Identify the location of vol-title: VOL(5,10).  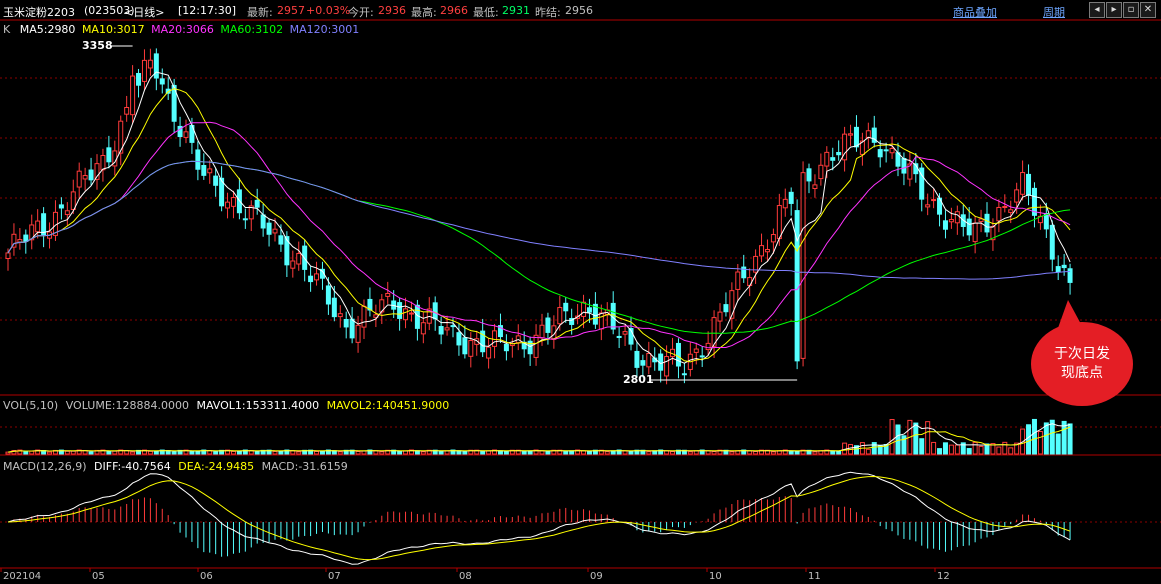
(31, 405).